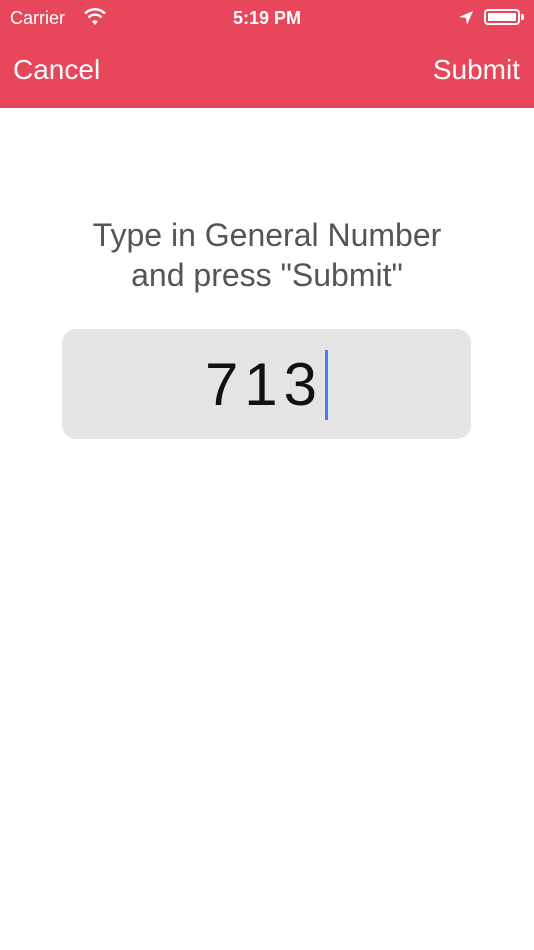 The width and height of the screenshot is (534, 950). I want to click on number-field: 713, so click(266, 385).